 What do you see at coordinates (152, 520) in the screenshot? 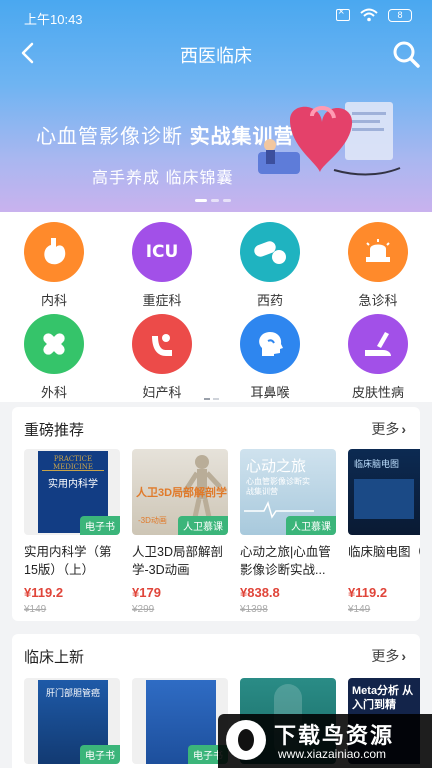
I see `cover-subtitle: -3D动画` at bounding box center [152, 520].